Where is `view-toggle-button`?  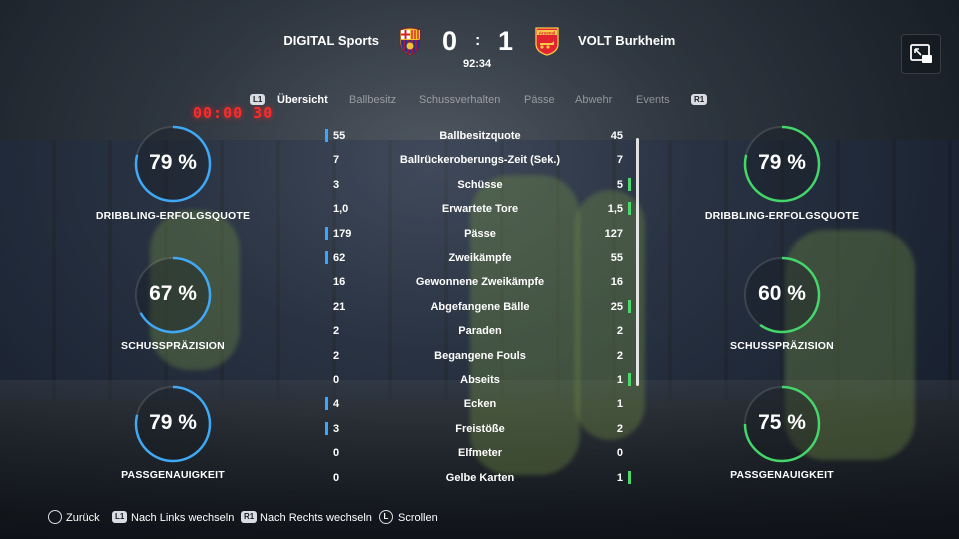 view-toggle-button is located at coordinates (921, 54).